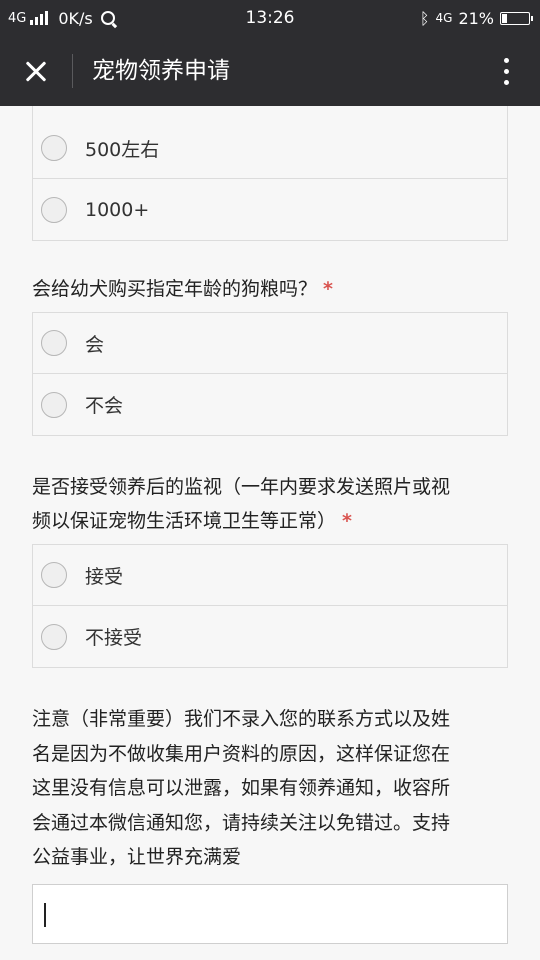  I want to click on options-budget: 500左右 1000+, so click(270, 173).